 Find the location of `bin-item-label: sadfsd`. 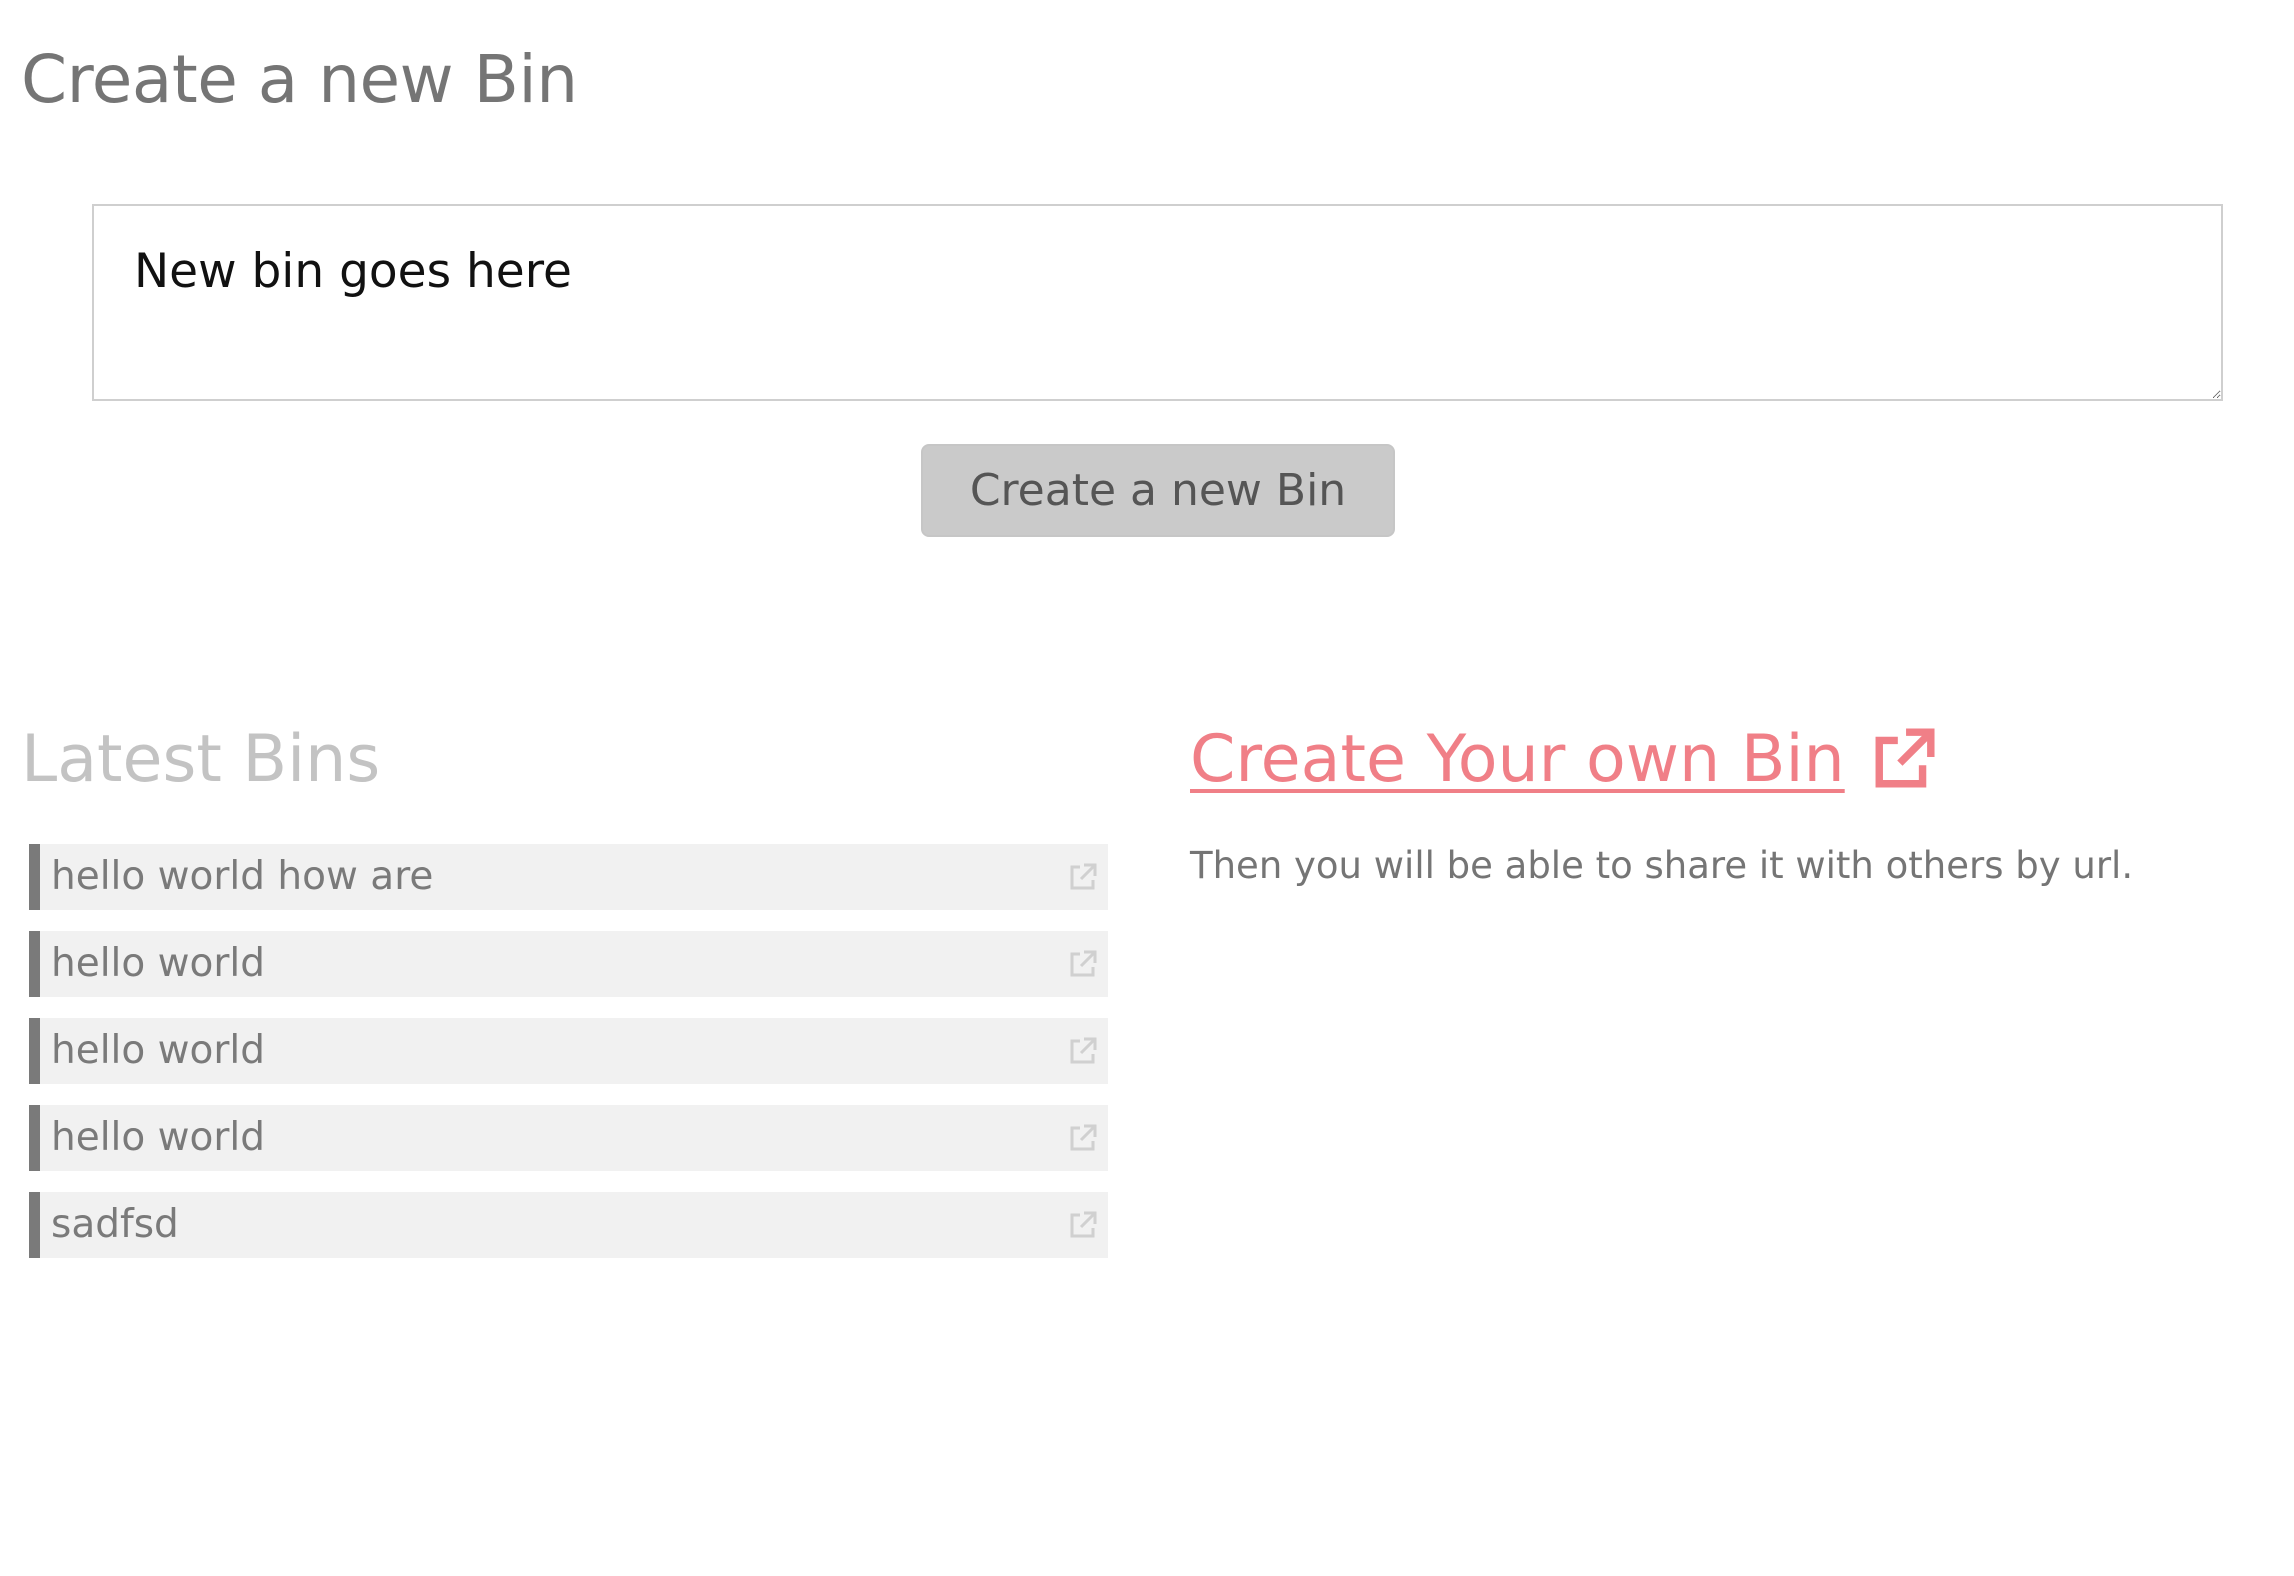

bin-item-label: sadfsd is located at coordinates (115, 1224).